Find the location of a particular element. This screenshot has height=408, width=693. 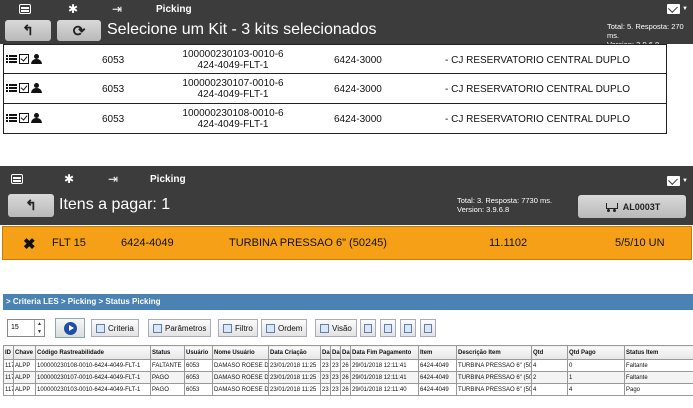

refresh-icon: ⟳ is located at coordinates (79, 31).